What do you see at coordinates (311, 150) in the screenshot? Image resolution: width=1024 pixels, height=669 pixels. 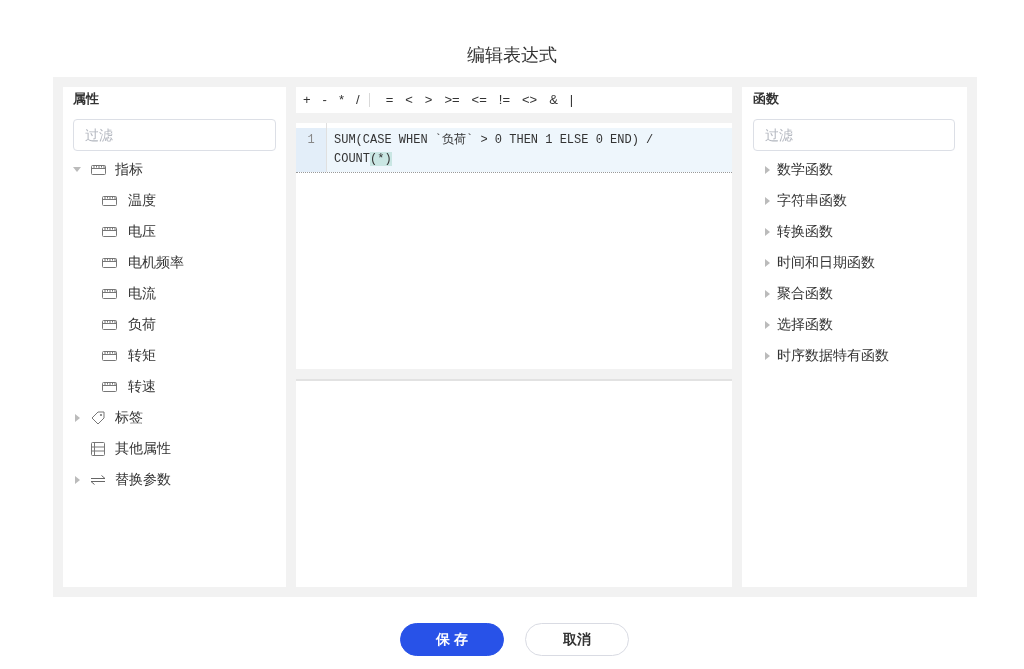 I see `line-number: 1` at bounding box center [311, 150].